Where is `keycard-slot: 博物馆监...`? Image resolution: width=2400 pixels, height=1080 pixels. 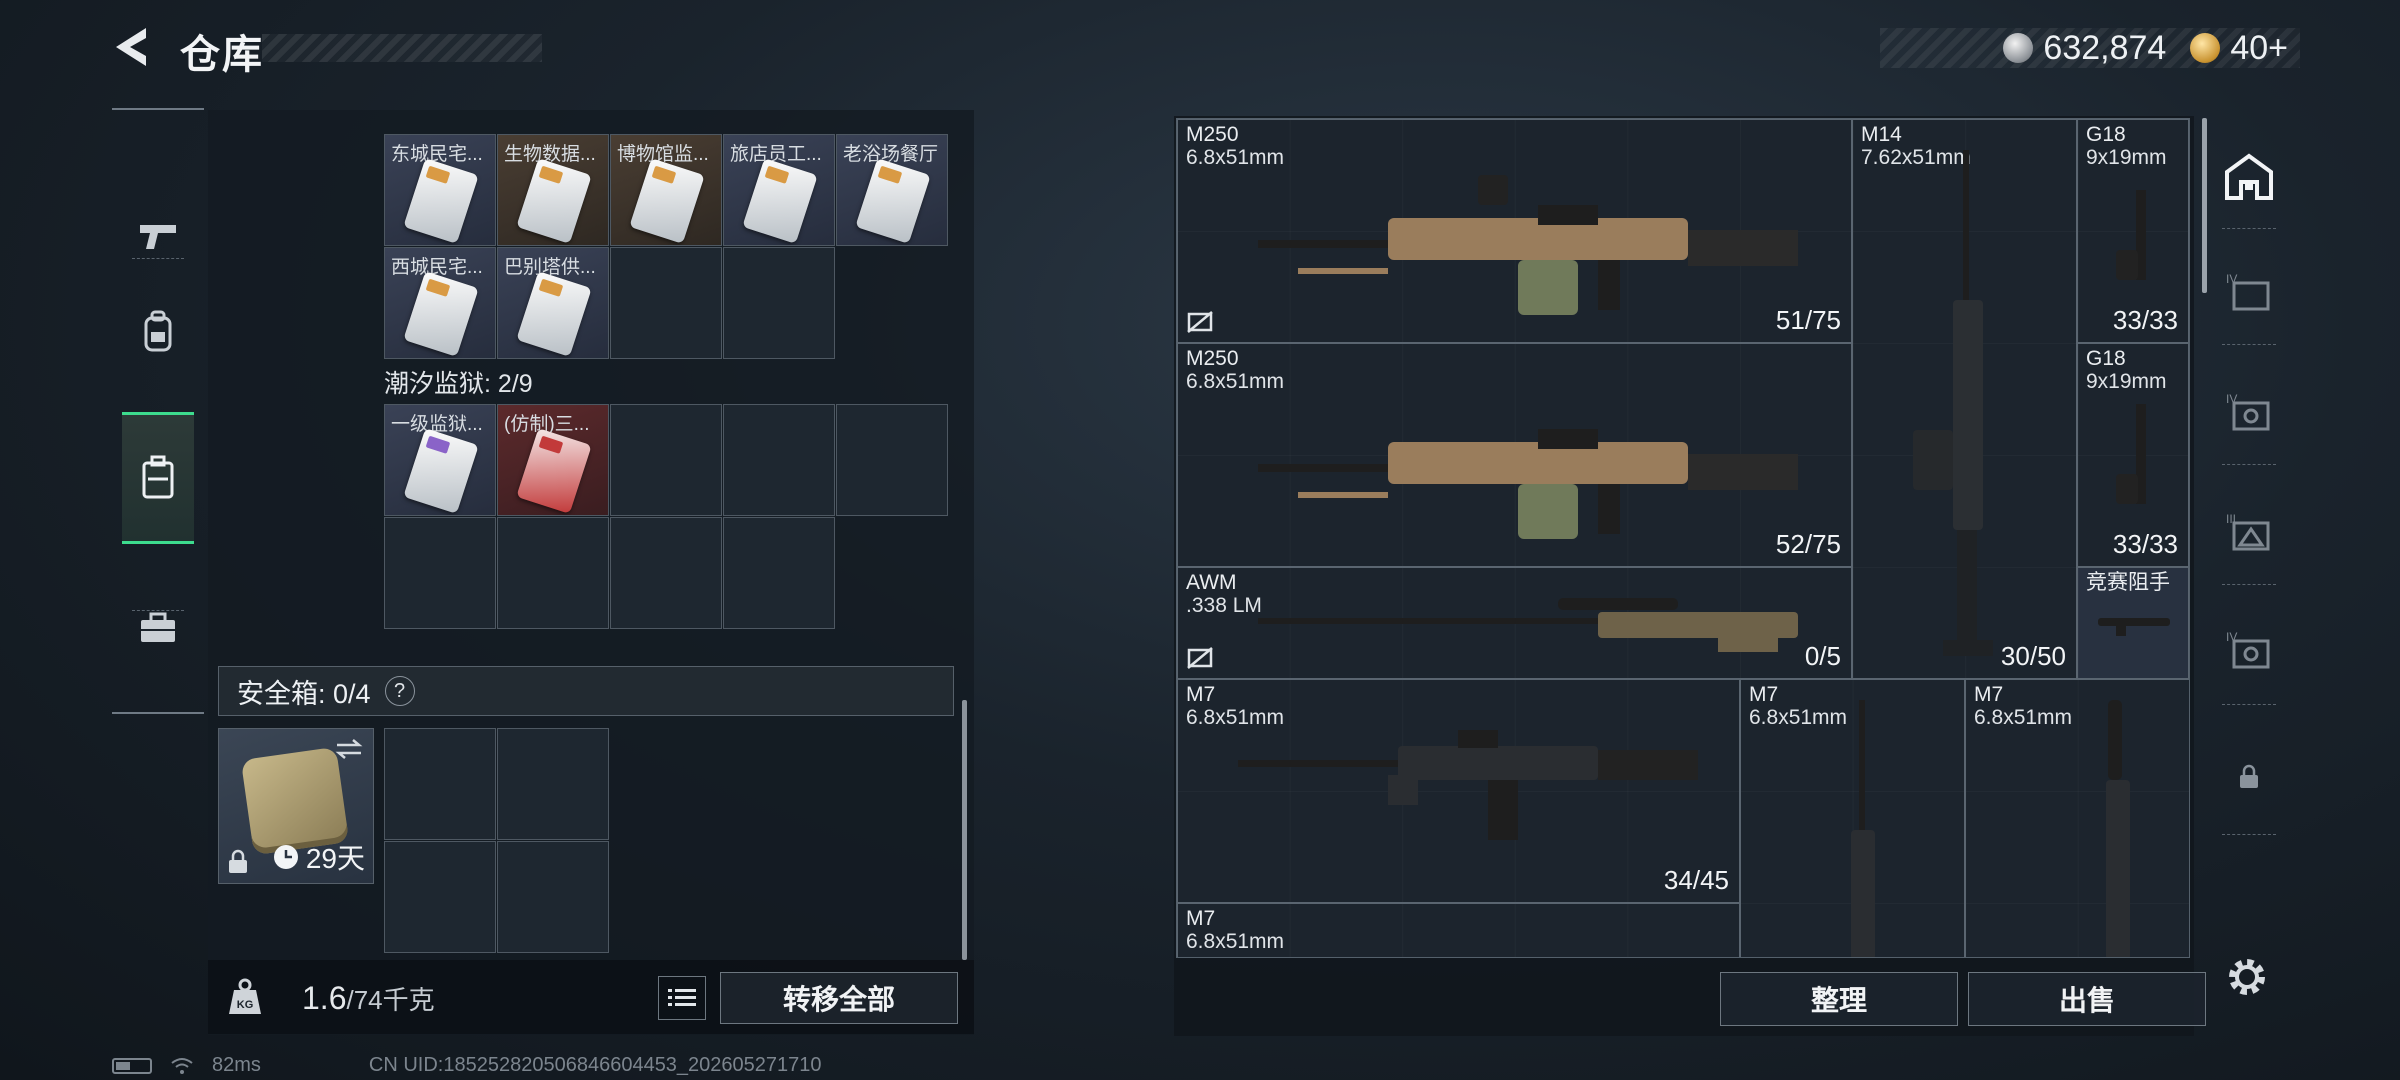
keycard-slot: 博物馆监... is located at coordinates (666, 190).